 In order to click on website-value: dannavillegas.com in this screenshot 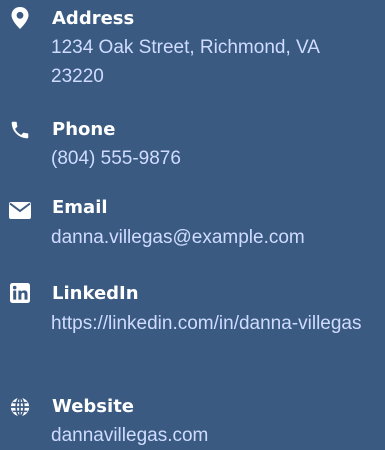, I will do `click(213, 435)`.